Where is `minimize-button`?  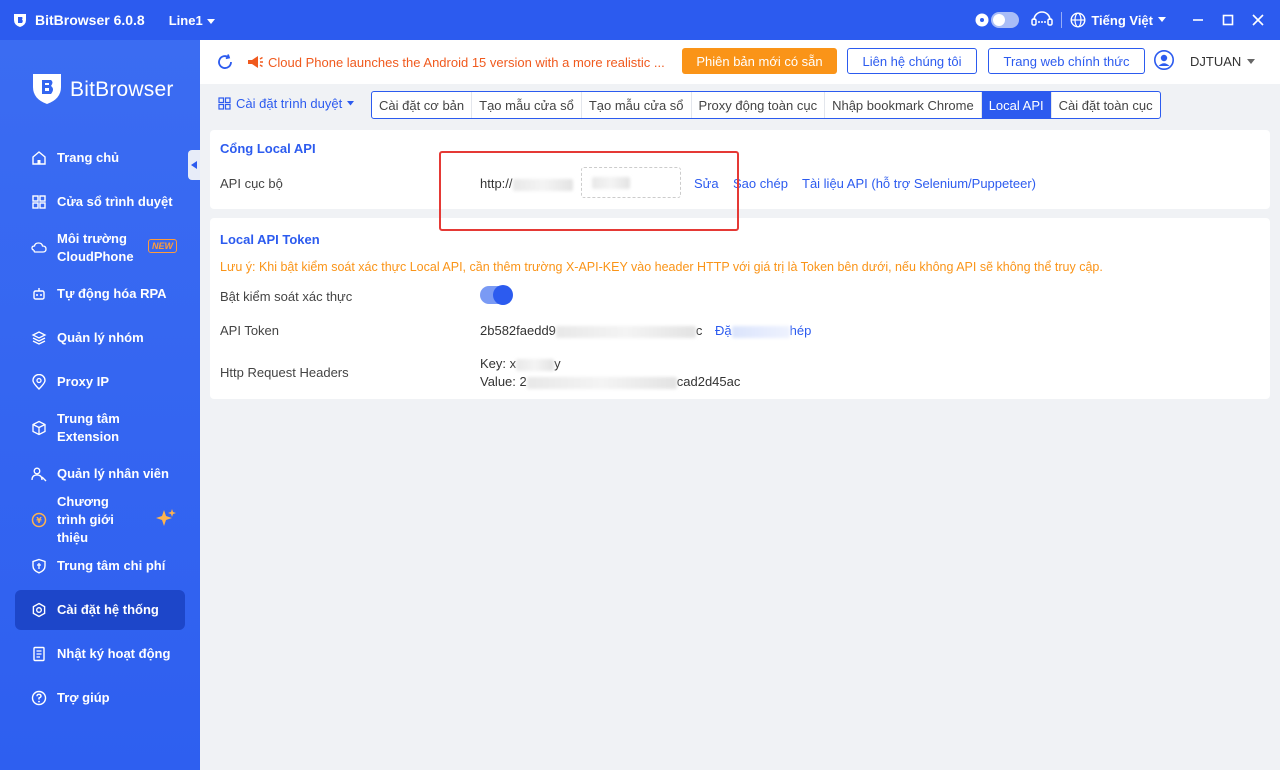
minimize-button is located at coordinates (1198, 20).